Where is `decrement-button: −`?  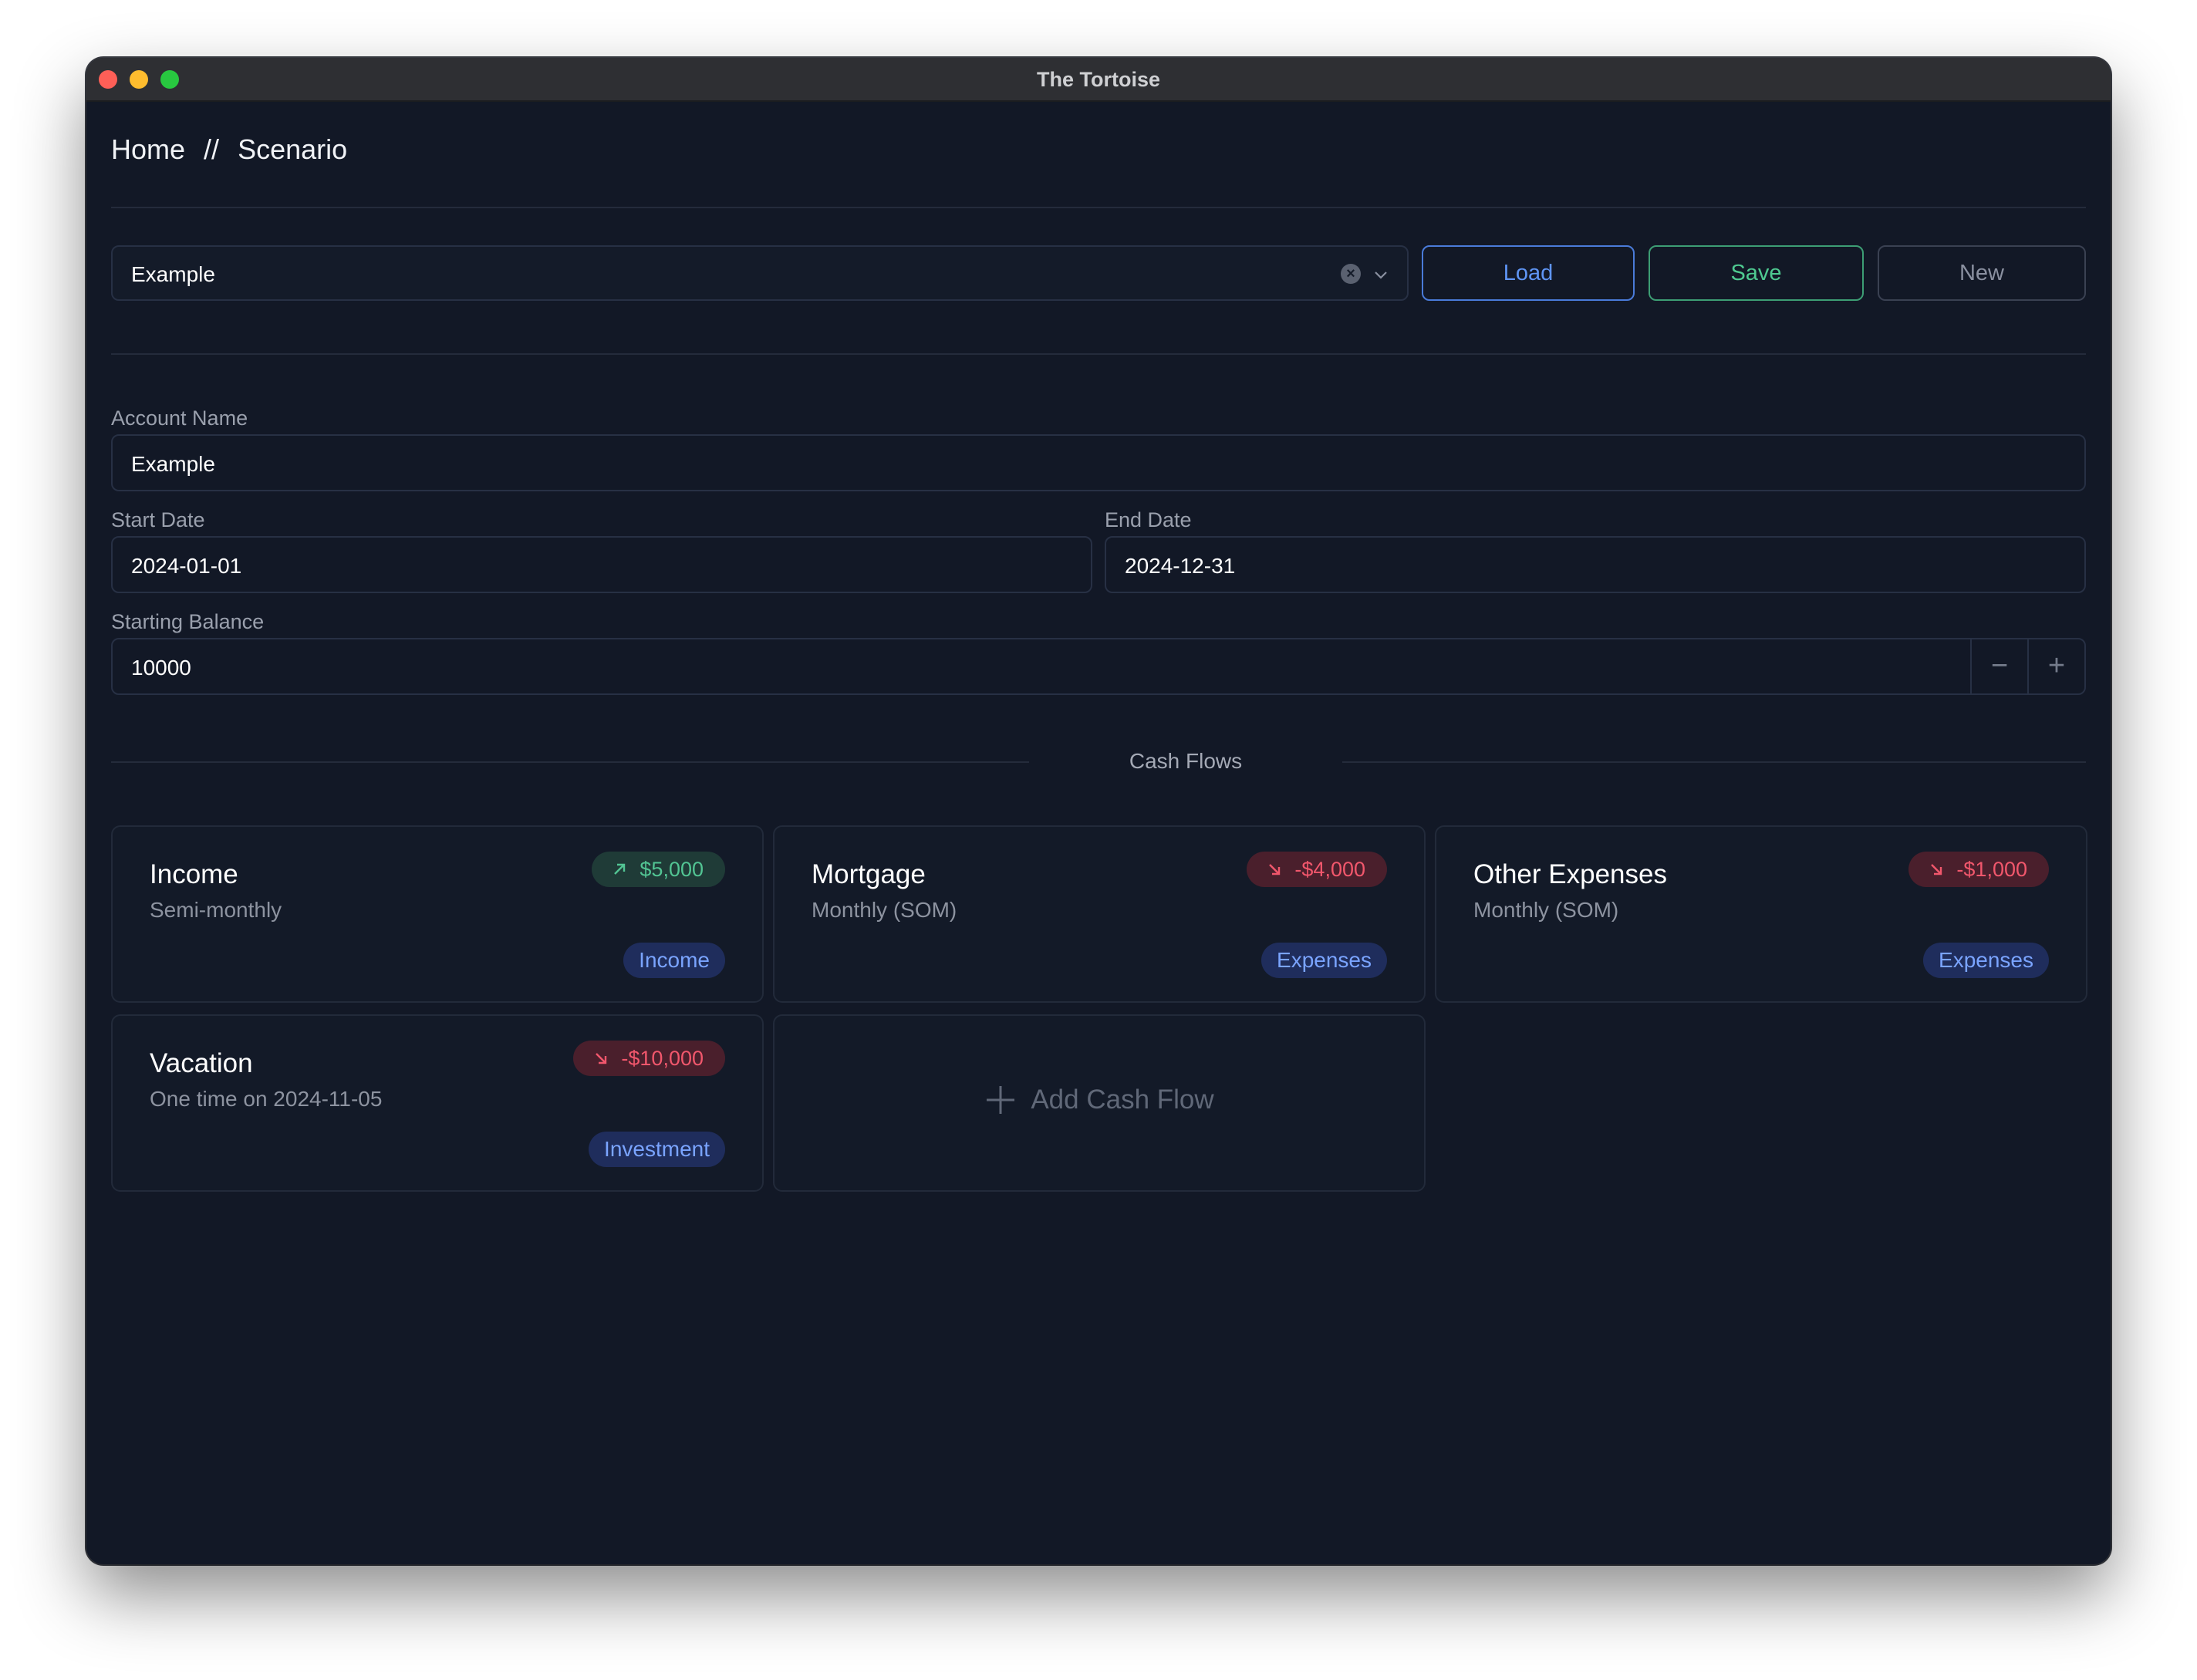 decrement-button: − is located at coordinates (1999, 666).